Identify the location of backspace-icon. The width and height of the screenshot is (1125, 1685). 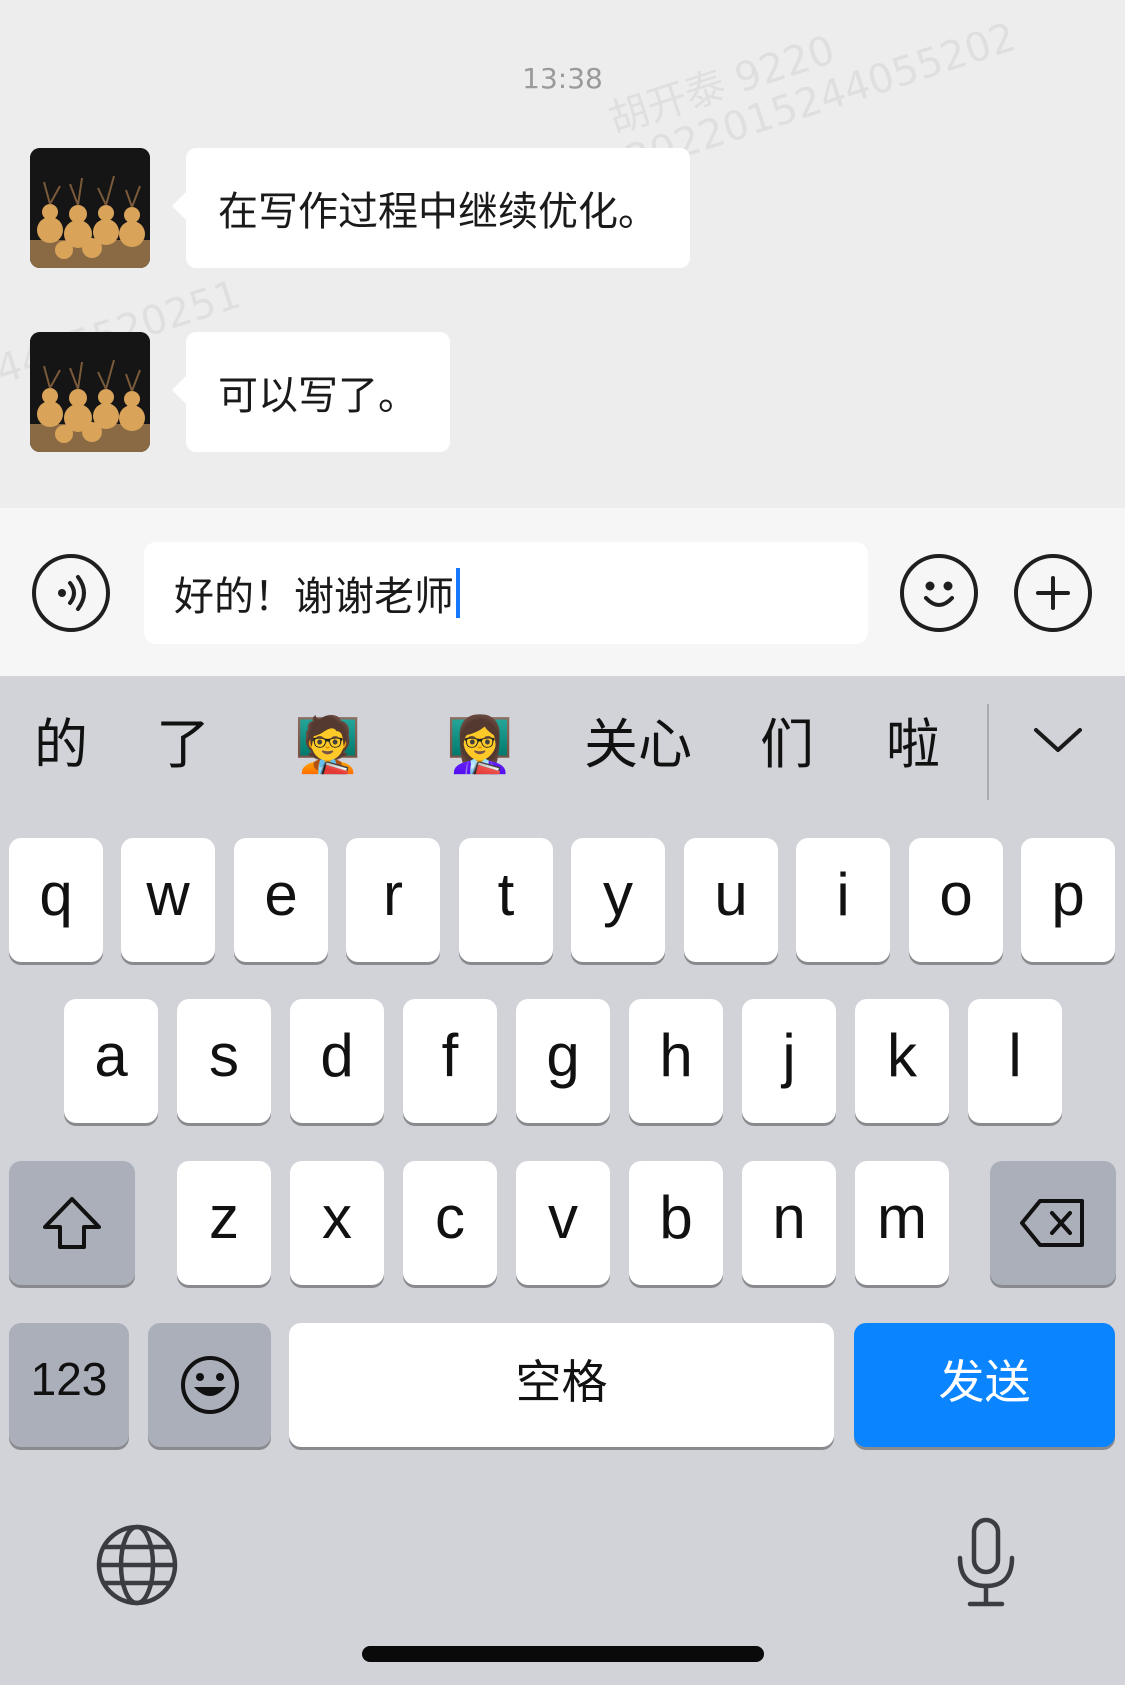
(1052, 1223).